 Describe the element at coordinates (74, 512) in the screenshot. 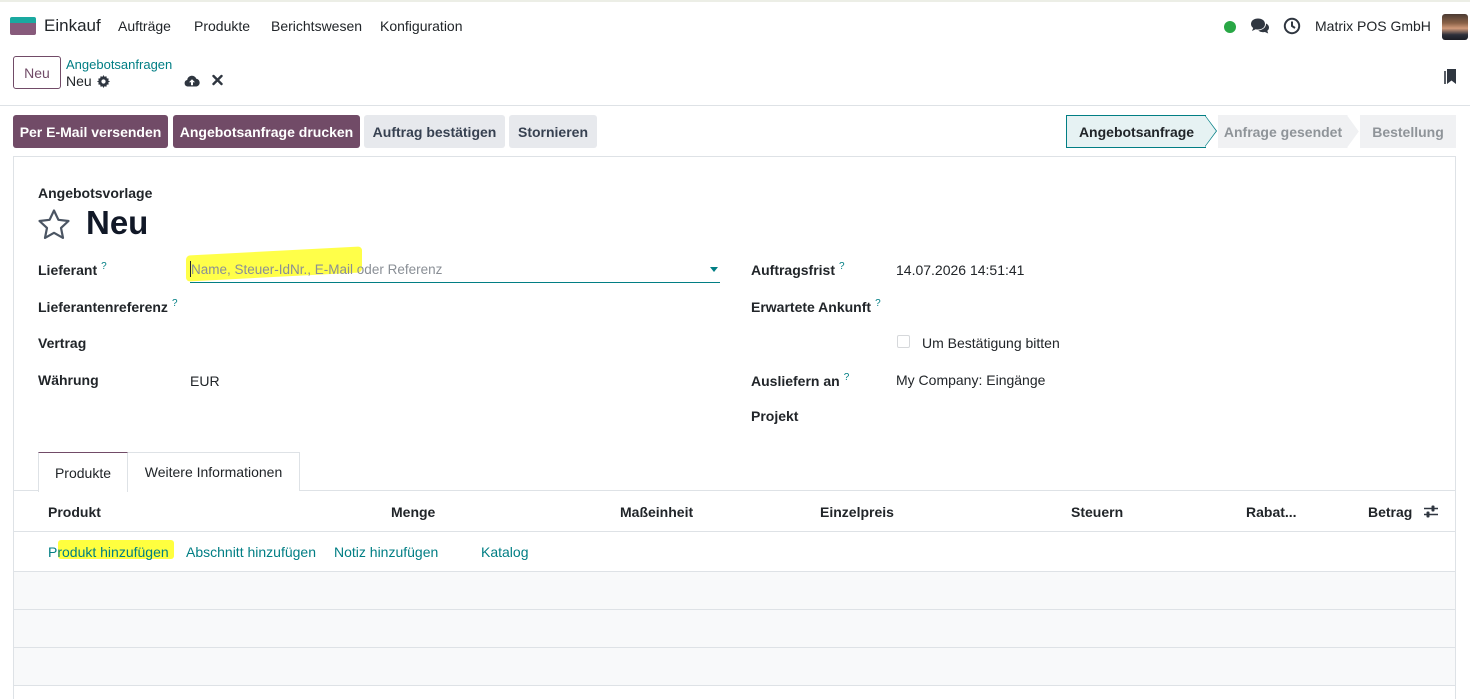

I see `column-product: Produkt` at that location.